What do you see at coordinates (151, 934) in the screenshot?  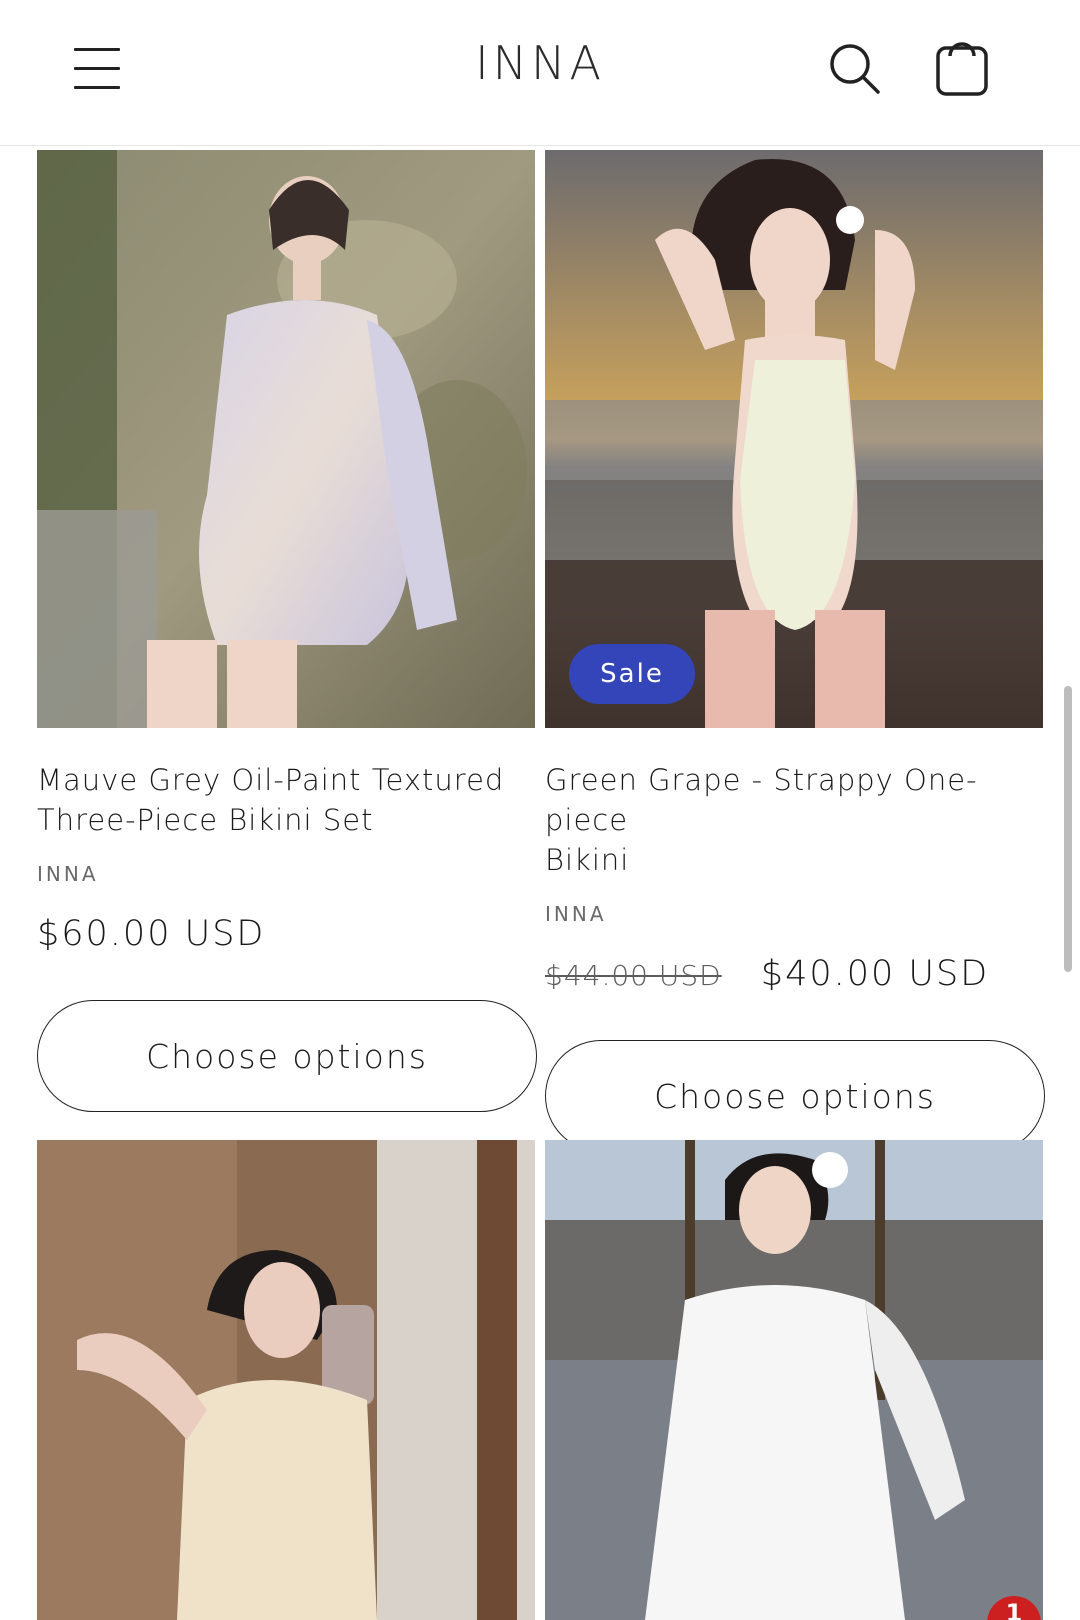 I see `price-current: $60.00 USD` at bounding box center [151, 934].